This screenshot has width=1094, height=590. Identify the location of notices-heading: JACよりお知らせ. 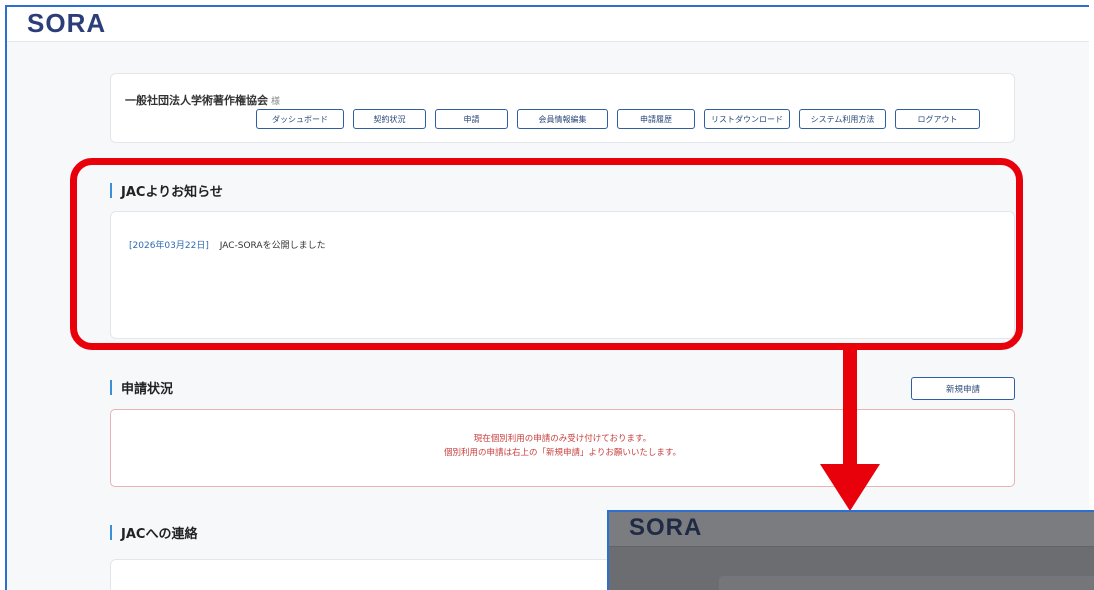
(166, 190).